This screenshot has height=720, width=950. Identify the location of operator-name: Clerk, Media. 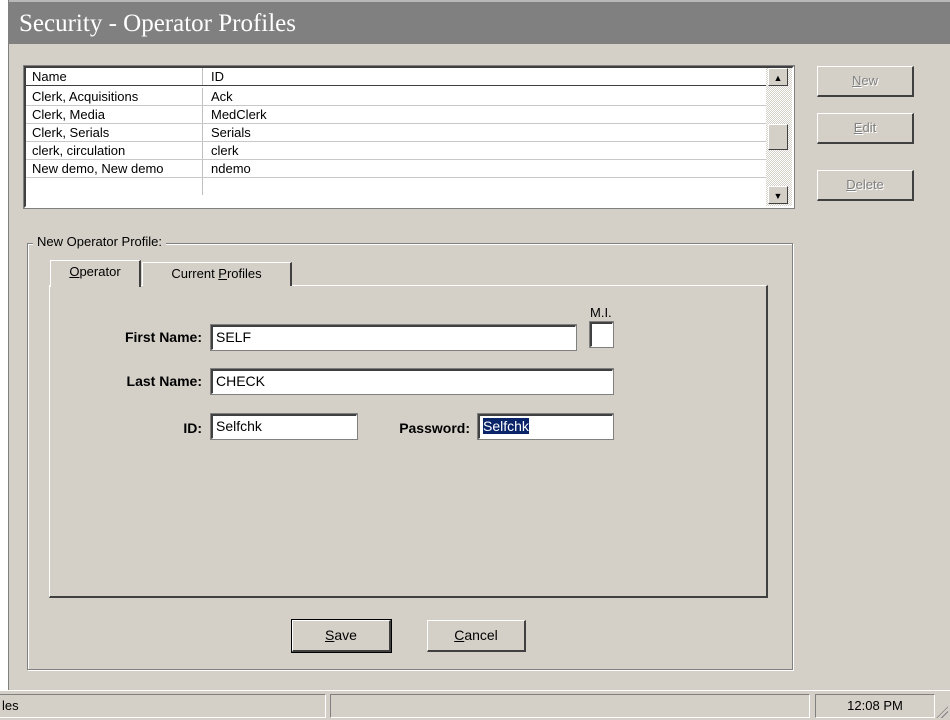
(117, 114).